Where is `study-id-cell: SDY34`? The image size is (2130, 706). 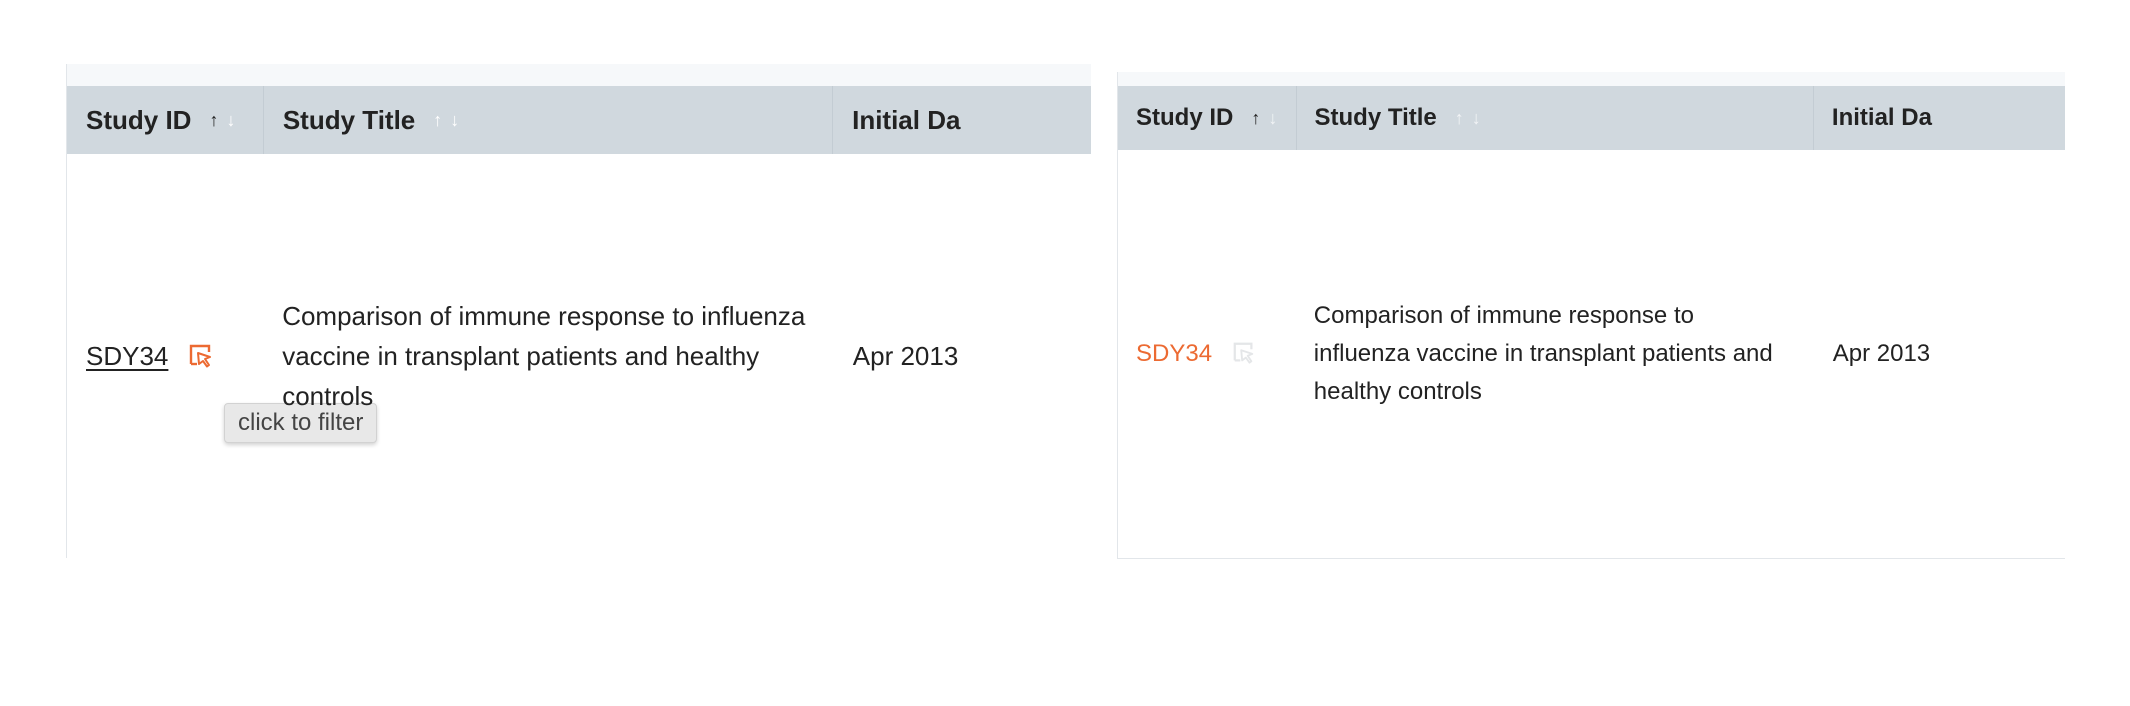
study-id-cell: SDY34 is located at coordinates (1207, 354).